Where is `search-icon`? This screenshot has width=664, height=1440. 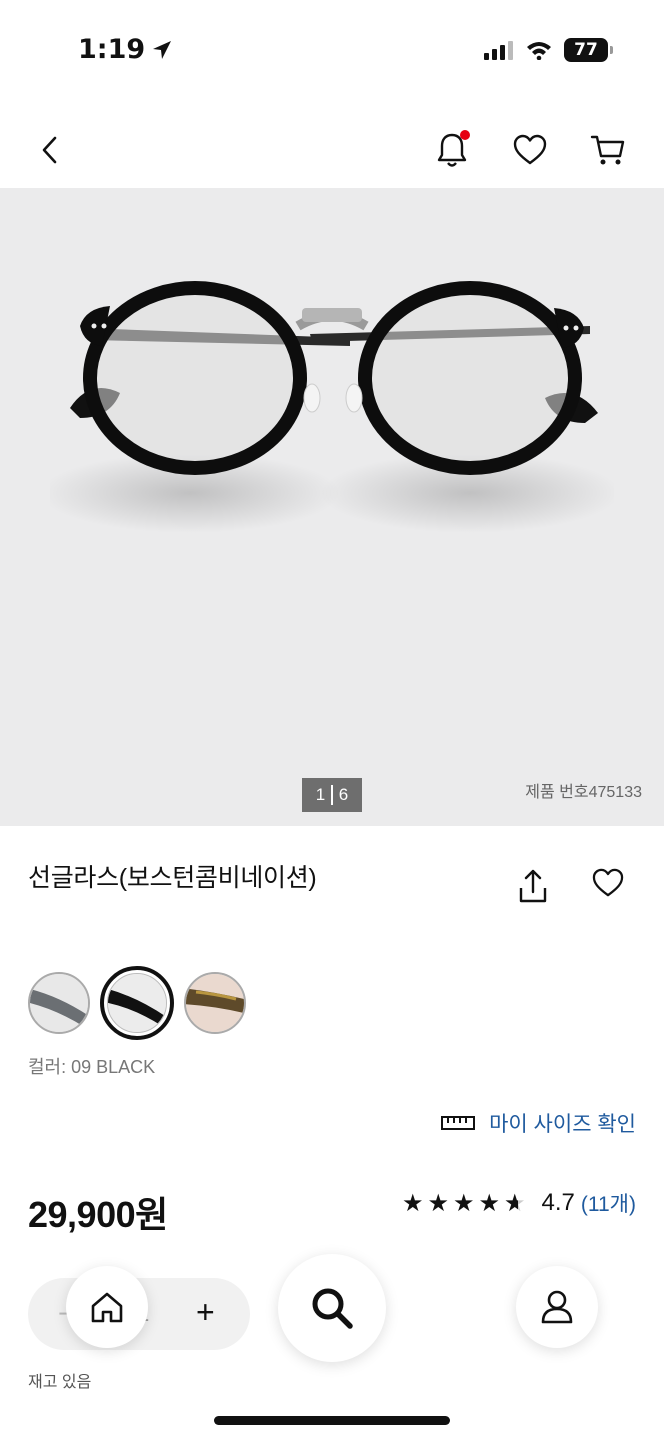 search-icon is located at coordinates (332, 1308).